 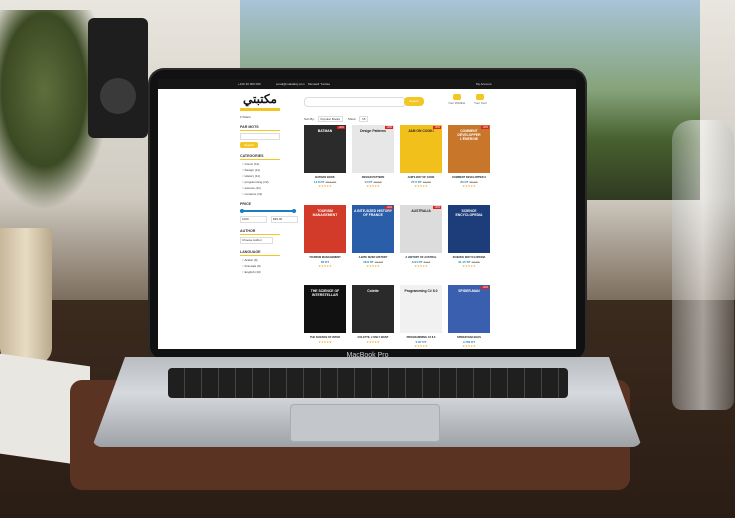 I want to click on sort-label: Sort By:, so click(x=309, y=119).